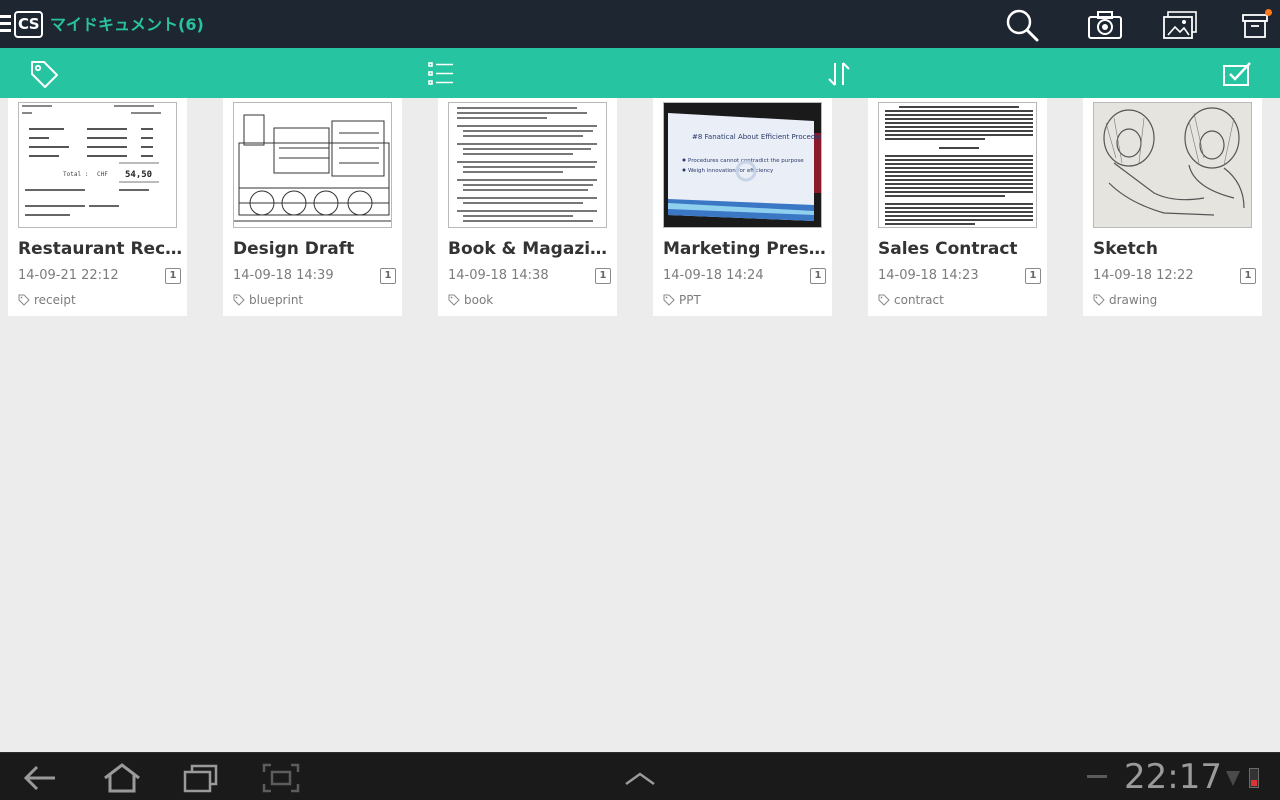 This screenshot has height=800, width=1280. What do you see at coordinates (690, 300) in the screenshot?
I see `tag-label: PPT` at bounding box center [690, 300].